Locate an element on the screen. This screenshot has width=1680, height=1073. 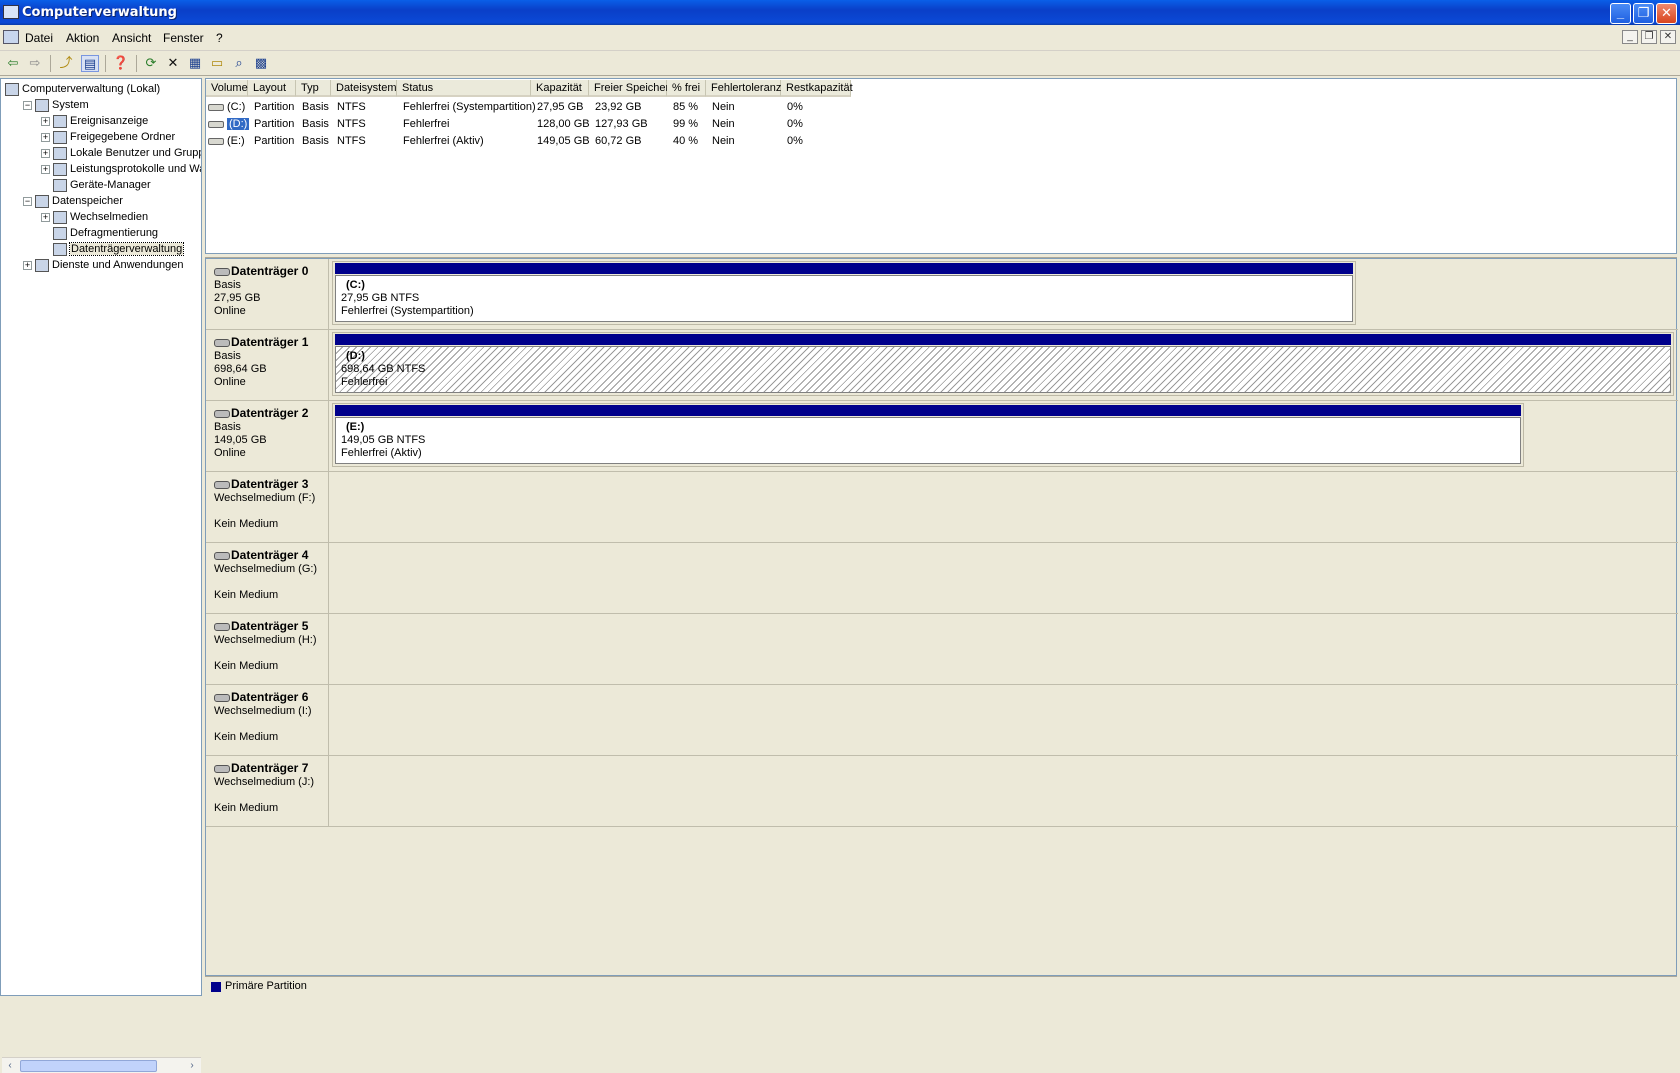
tree-node: + Freigegebene Ordner is located at coordinates (103, 137).